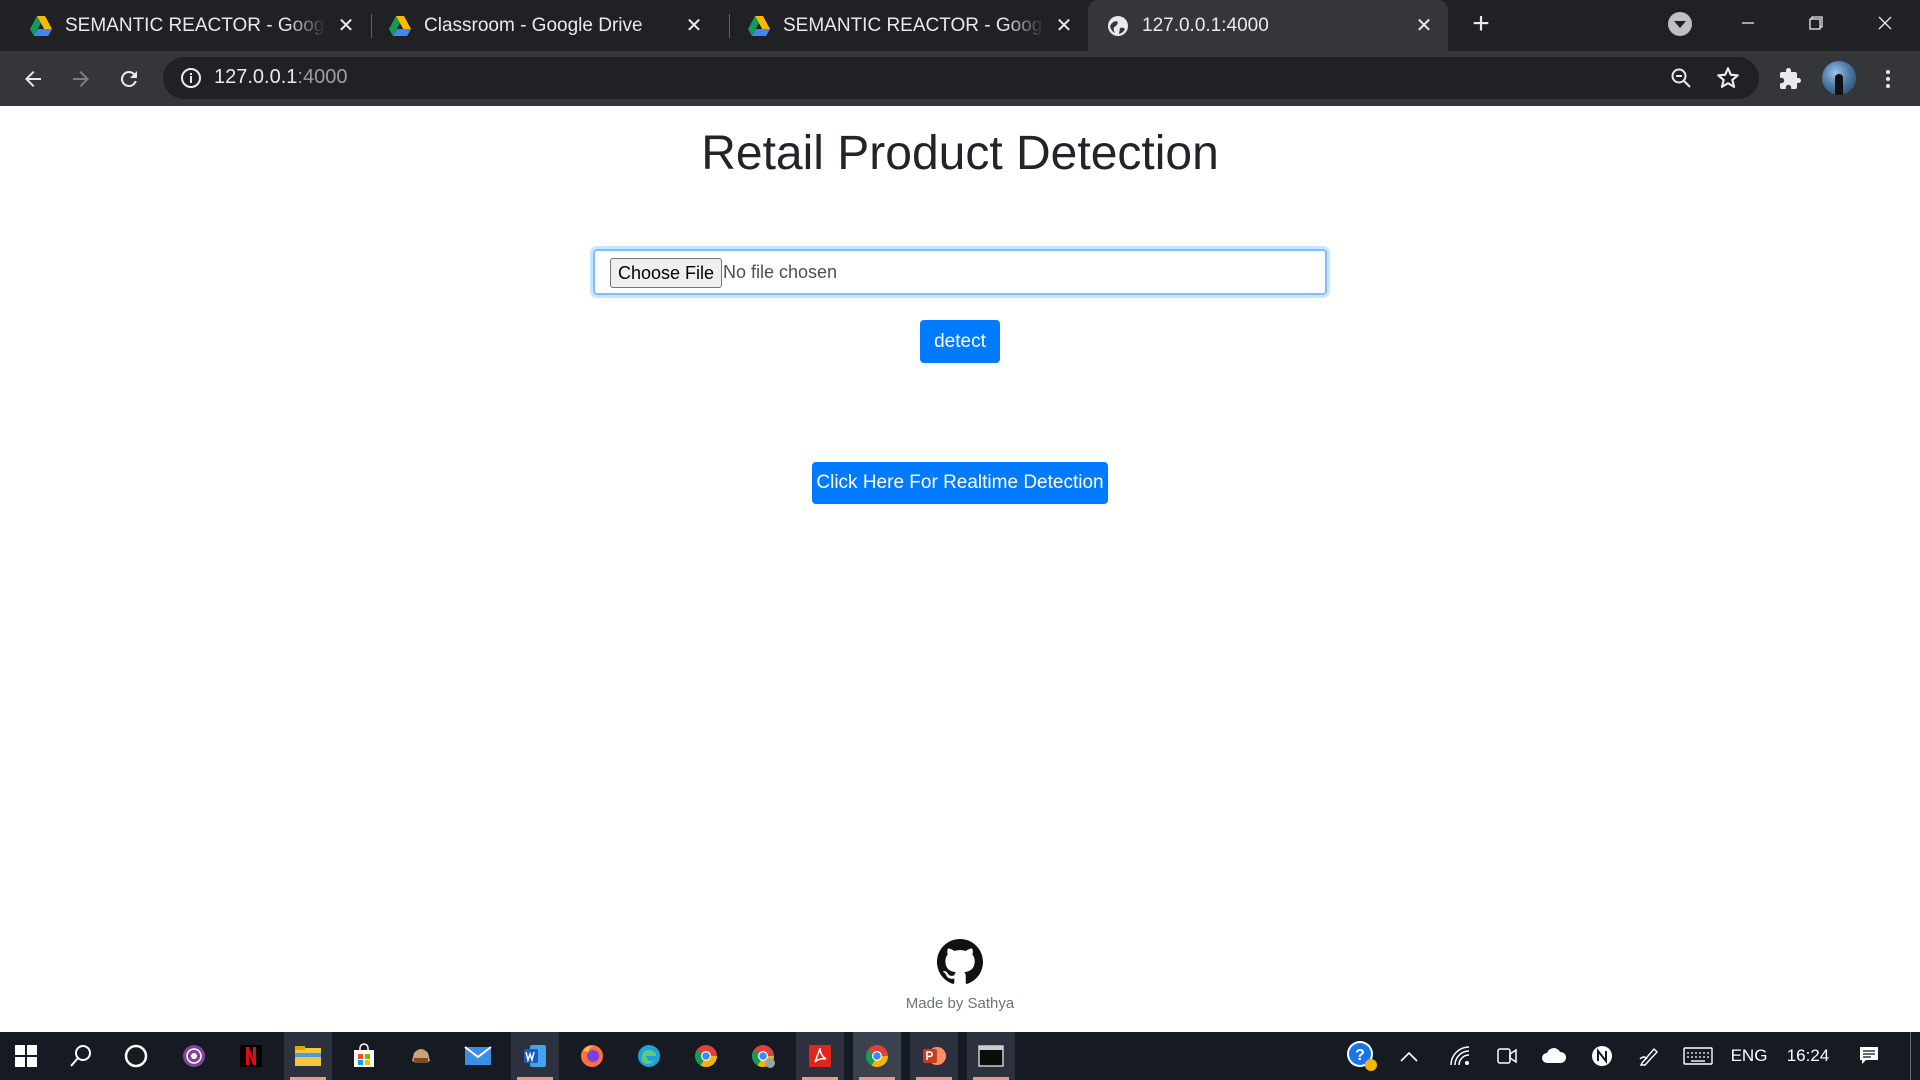 Image resolution: width=1920 pixels, height=1080 pixels. I want to click on tab-classroom: Classroom - Google Drive ✕, so click(538, 25).